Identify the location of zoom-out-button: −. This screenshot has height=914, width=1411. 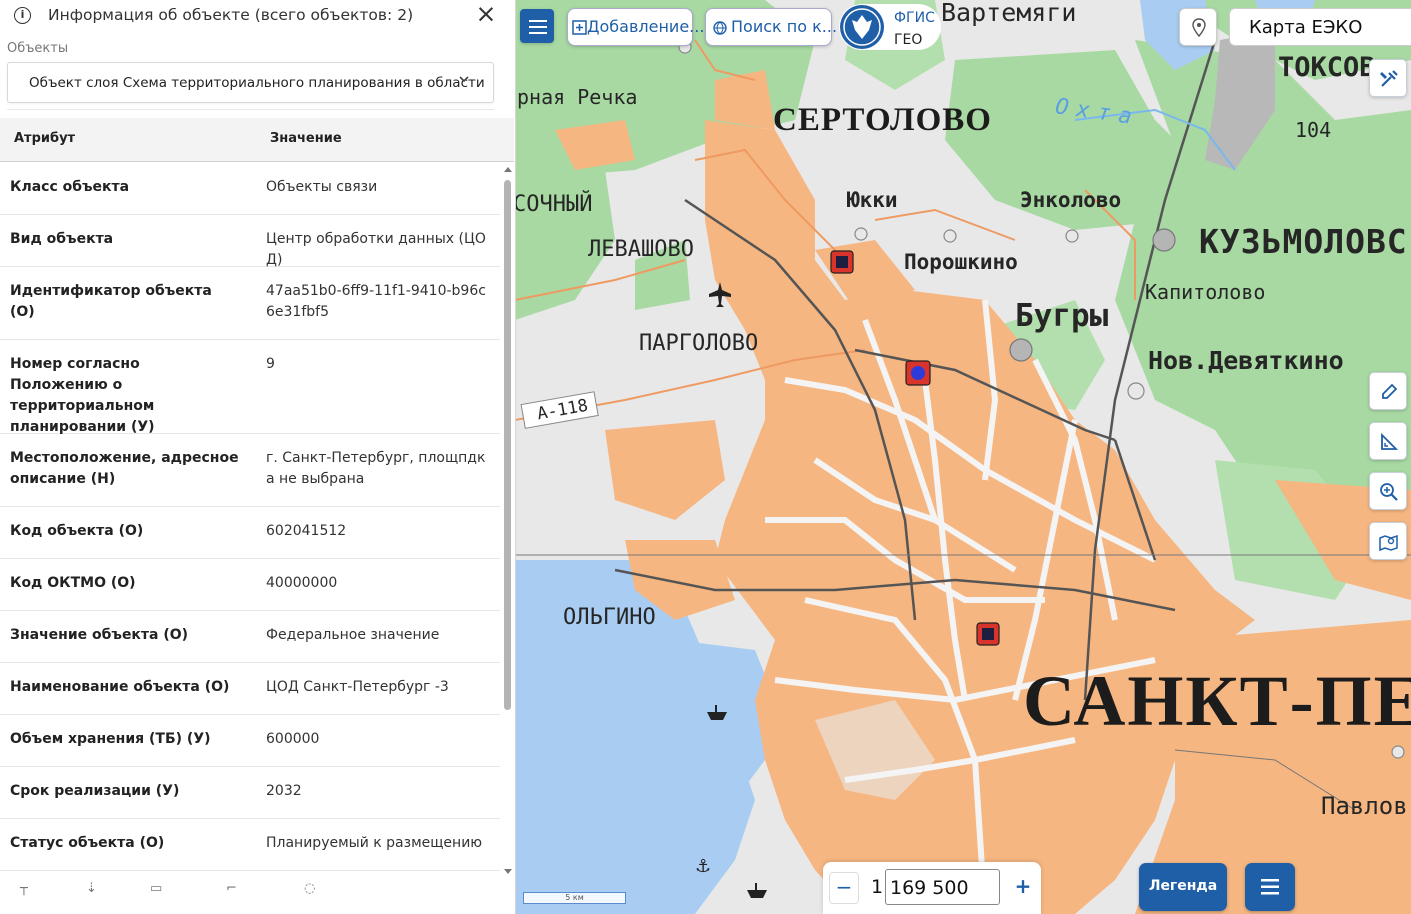
(844, 888).